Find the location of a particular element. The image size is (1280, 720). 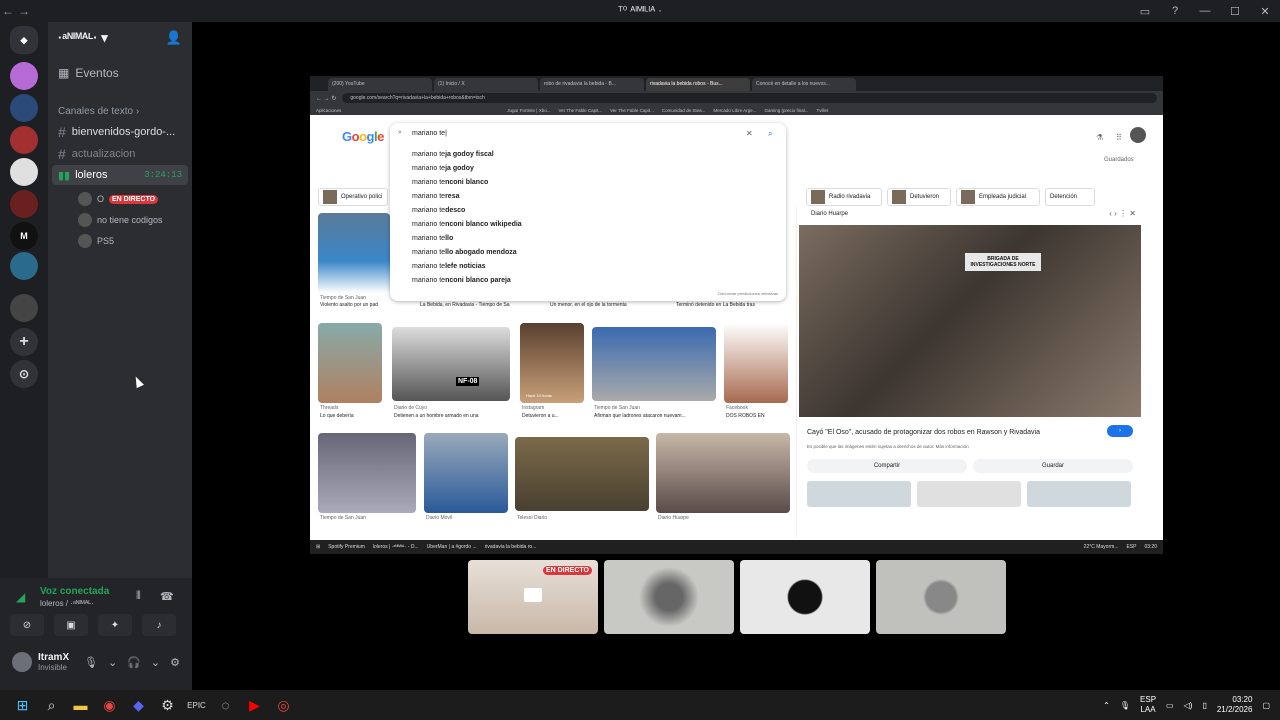

labs-icon: ⚗ is located at coordinates (1099, 137).